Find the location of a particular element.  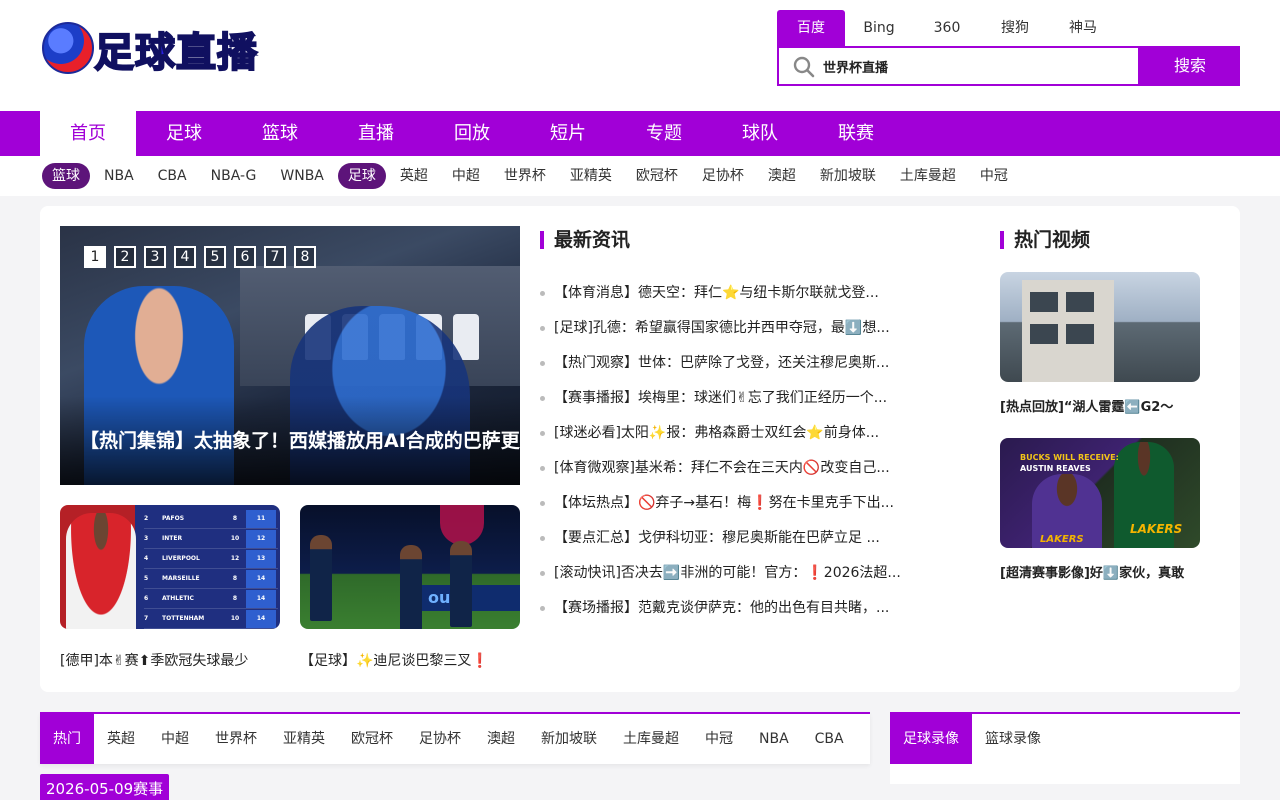

thumbnail-caption: [德甲]本✌赛⬆季欧冠失球最少 is located at coordinates (170, 660).